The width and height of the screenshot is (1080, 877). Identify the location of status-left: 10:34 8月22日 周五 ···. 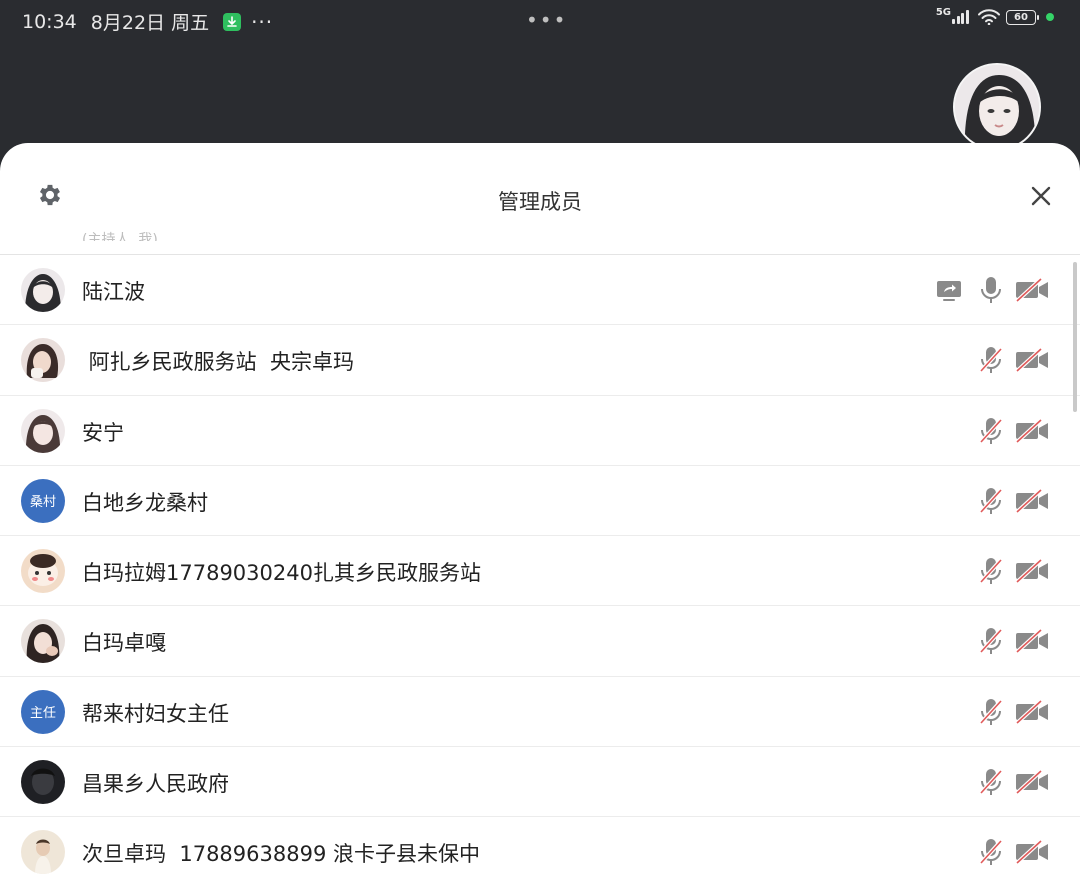
(154, 21).